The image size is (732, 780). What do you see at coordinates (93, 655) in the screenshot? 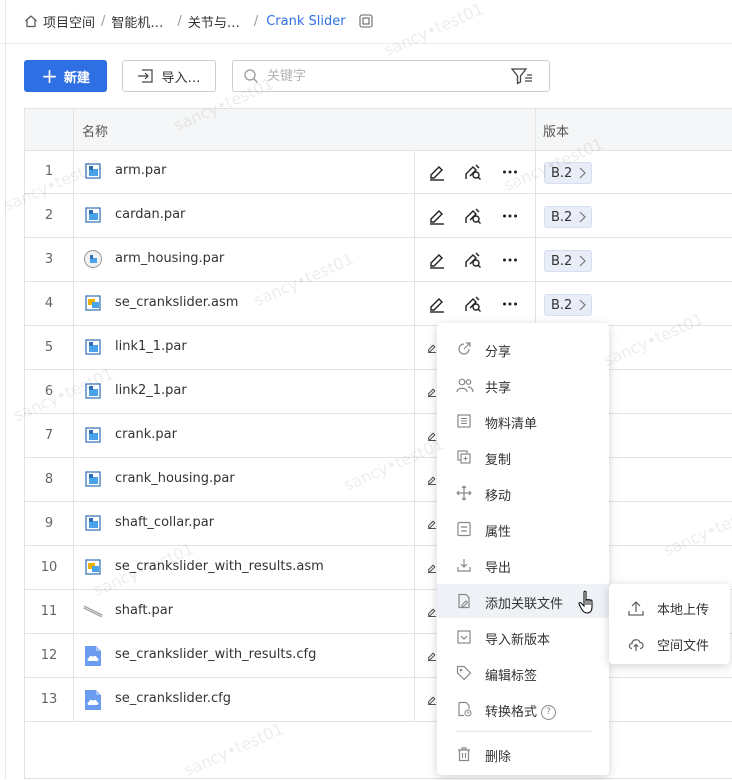
I see `cloud-file-icon` at bounding box center [93, 655].